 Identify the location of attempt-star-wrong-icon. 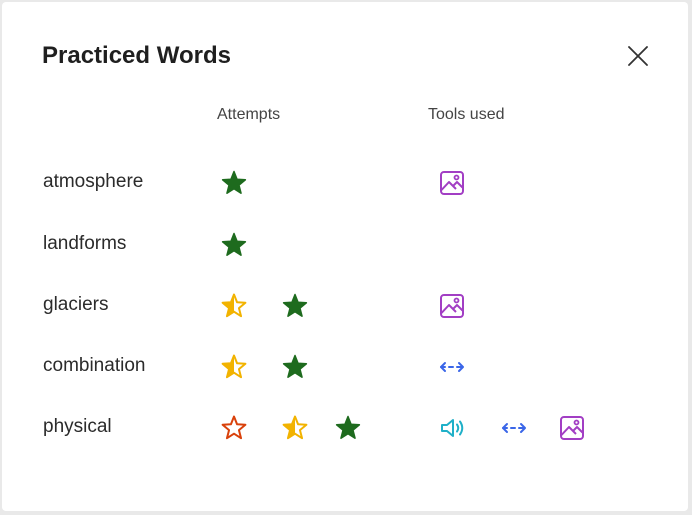
(234, 428).